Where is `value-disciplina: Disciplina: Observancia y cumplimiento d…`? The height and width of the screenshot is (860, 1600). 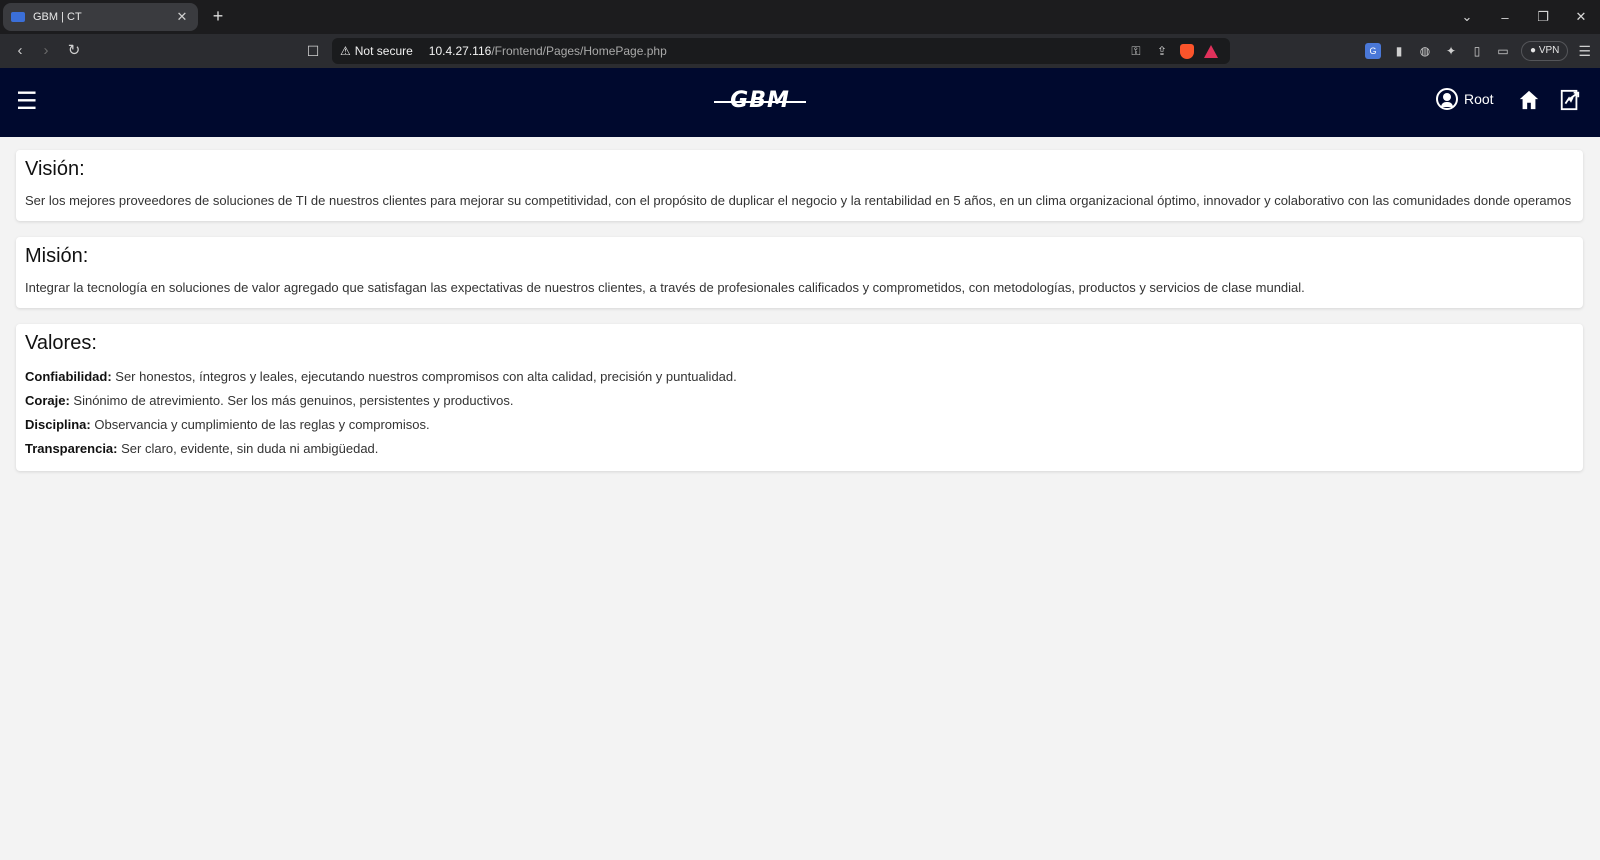
value-disciplina: Disciplina: Observancia y cumplimiento d… is located at coordinates (799, 425).